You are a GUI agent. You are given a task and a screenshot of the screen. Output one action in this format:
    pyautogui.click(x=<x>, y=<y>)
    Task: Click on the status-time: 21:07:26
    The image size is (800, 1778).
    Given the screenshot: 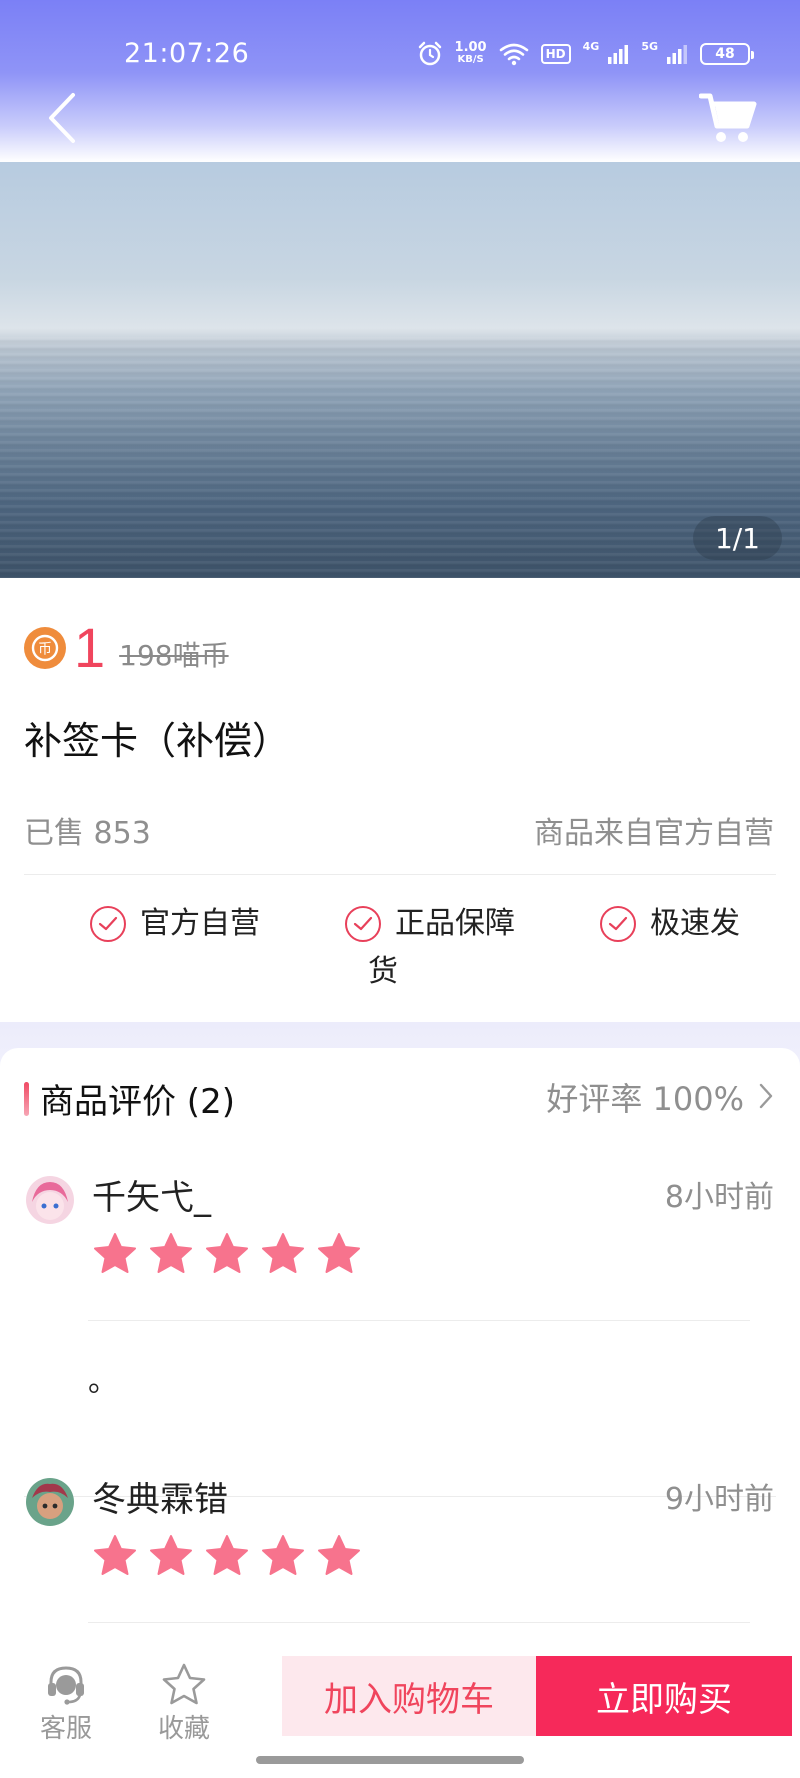 What is the action you would take?
    pyautogui.click(x=187, y=53)
    